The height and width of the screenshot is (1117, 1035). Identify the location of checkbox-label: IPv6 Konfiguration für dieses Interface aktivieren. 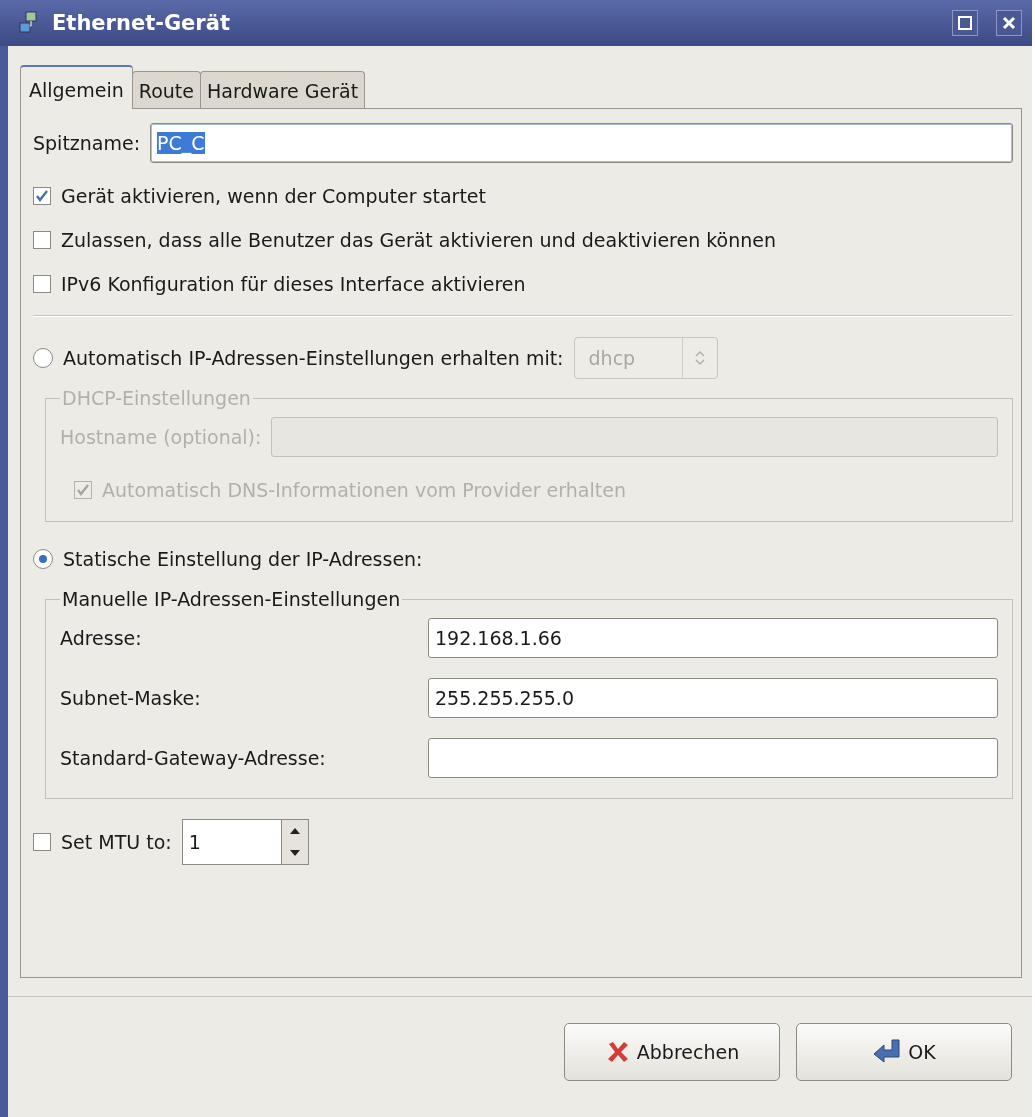
(293, 284).